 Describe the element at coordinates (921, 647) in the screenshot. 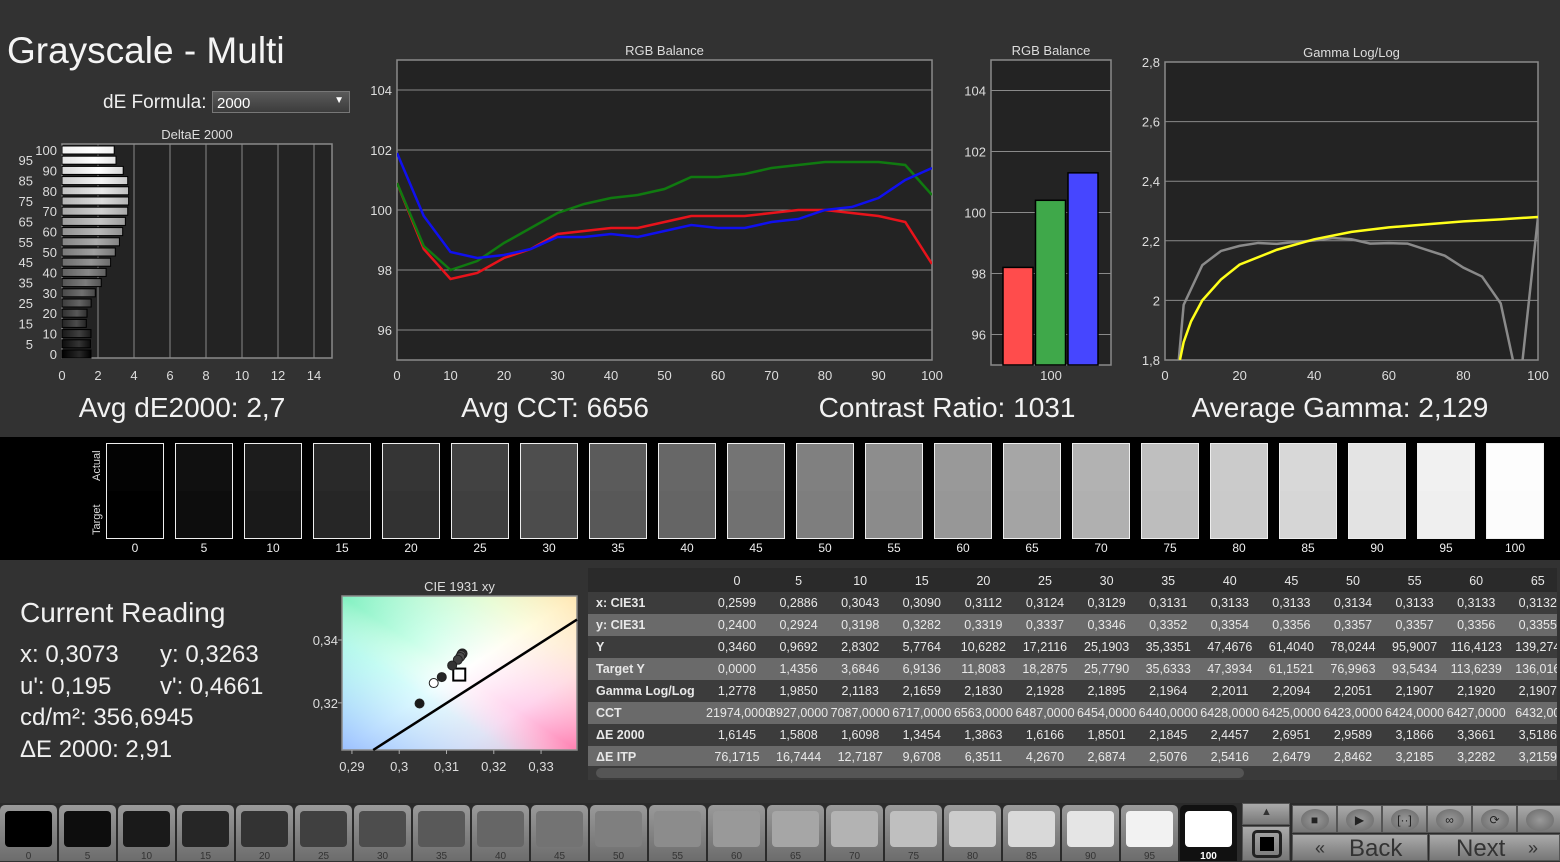

I see `table-cell: 5,7764` at that location.